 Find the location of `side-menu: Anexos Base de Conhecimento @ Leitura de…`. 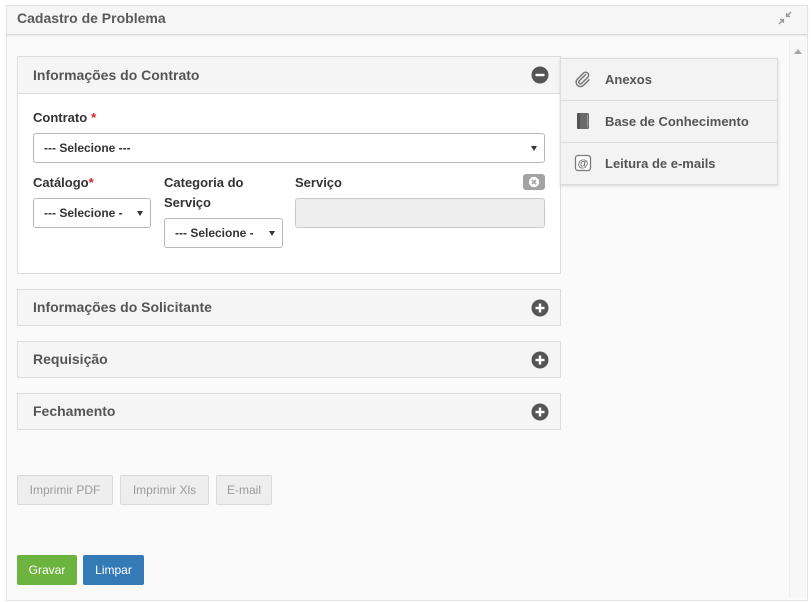

side-menu: Anexos Base de Conhecimento @ Leitura de… is located at coordinates (669, 121).